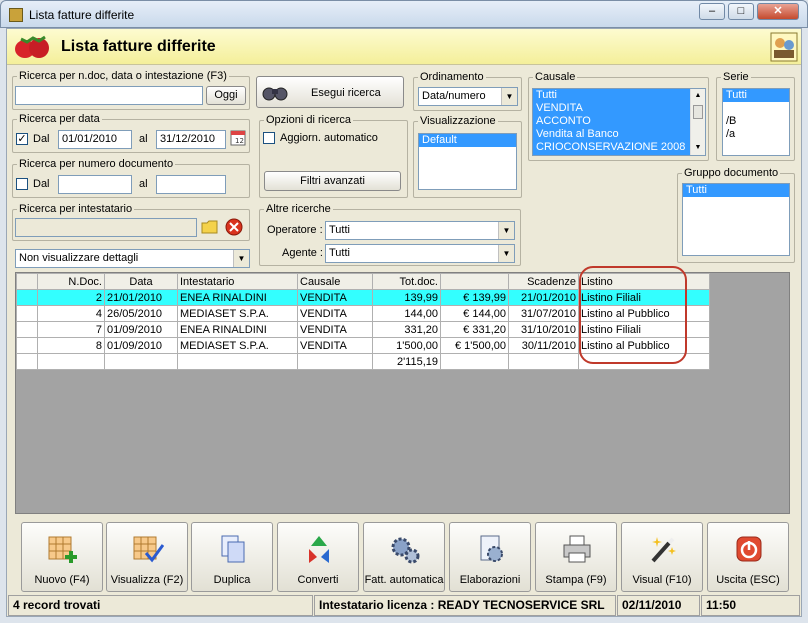 This screenshot has height=623, width=808. What do you see at coordinates (784, 47) in the screenshot?
I see `users-icon` at bounding box center [784, 47].